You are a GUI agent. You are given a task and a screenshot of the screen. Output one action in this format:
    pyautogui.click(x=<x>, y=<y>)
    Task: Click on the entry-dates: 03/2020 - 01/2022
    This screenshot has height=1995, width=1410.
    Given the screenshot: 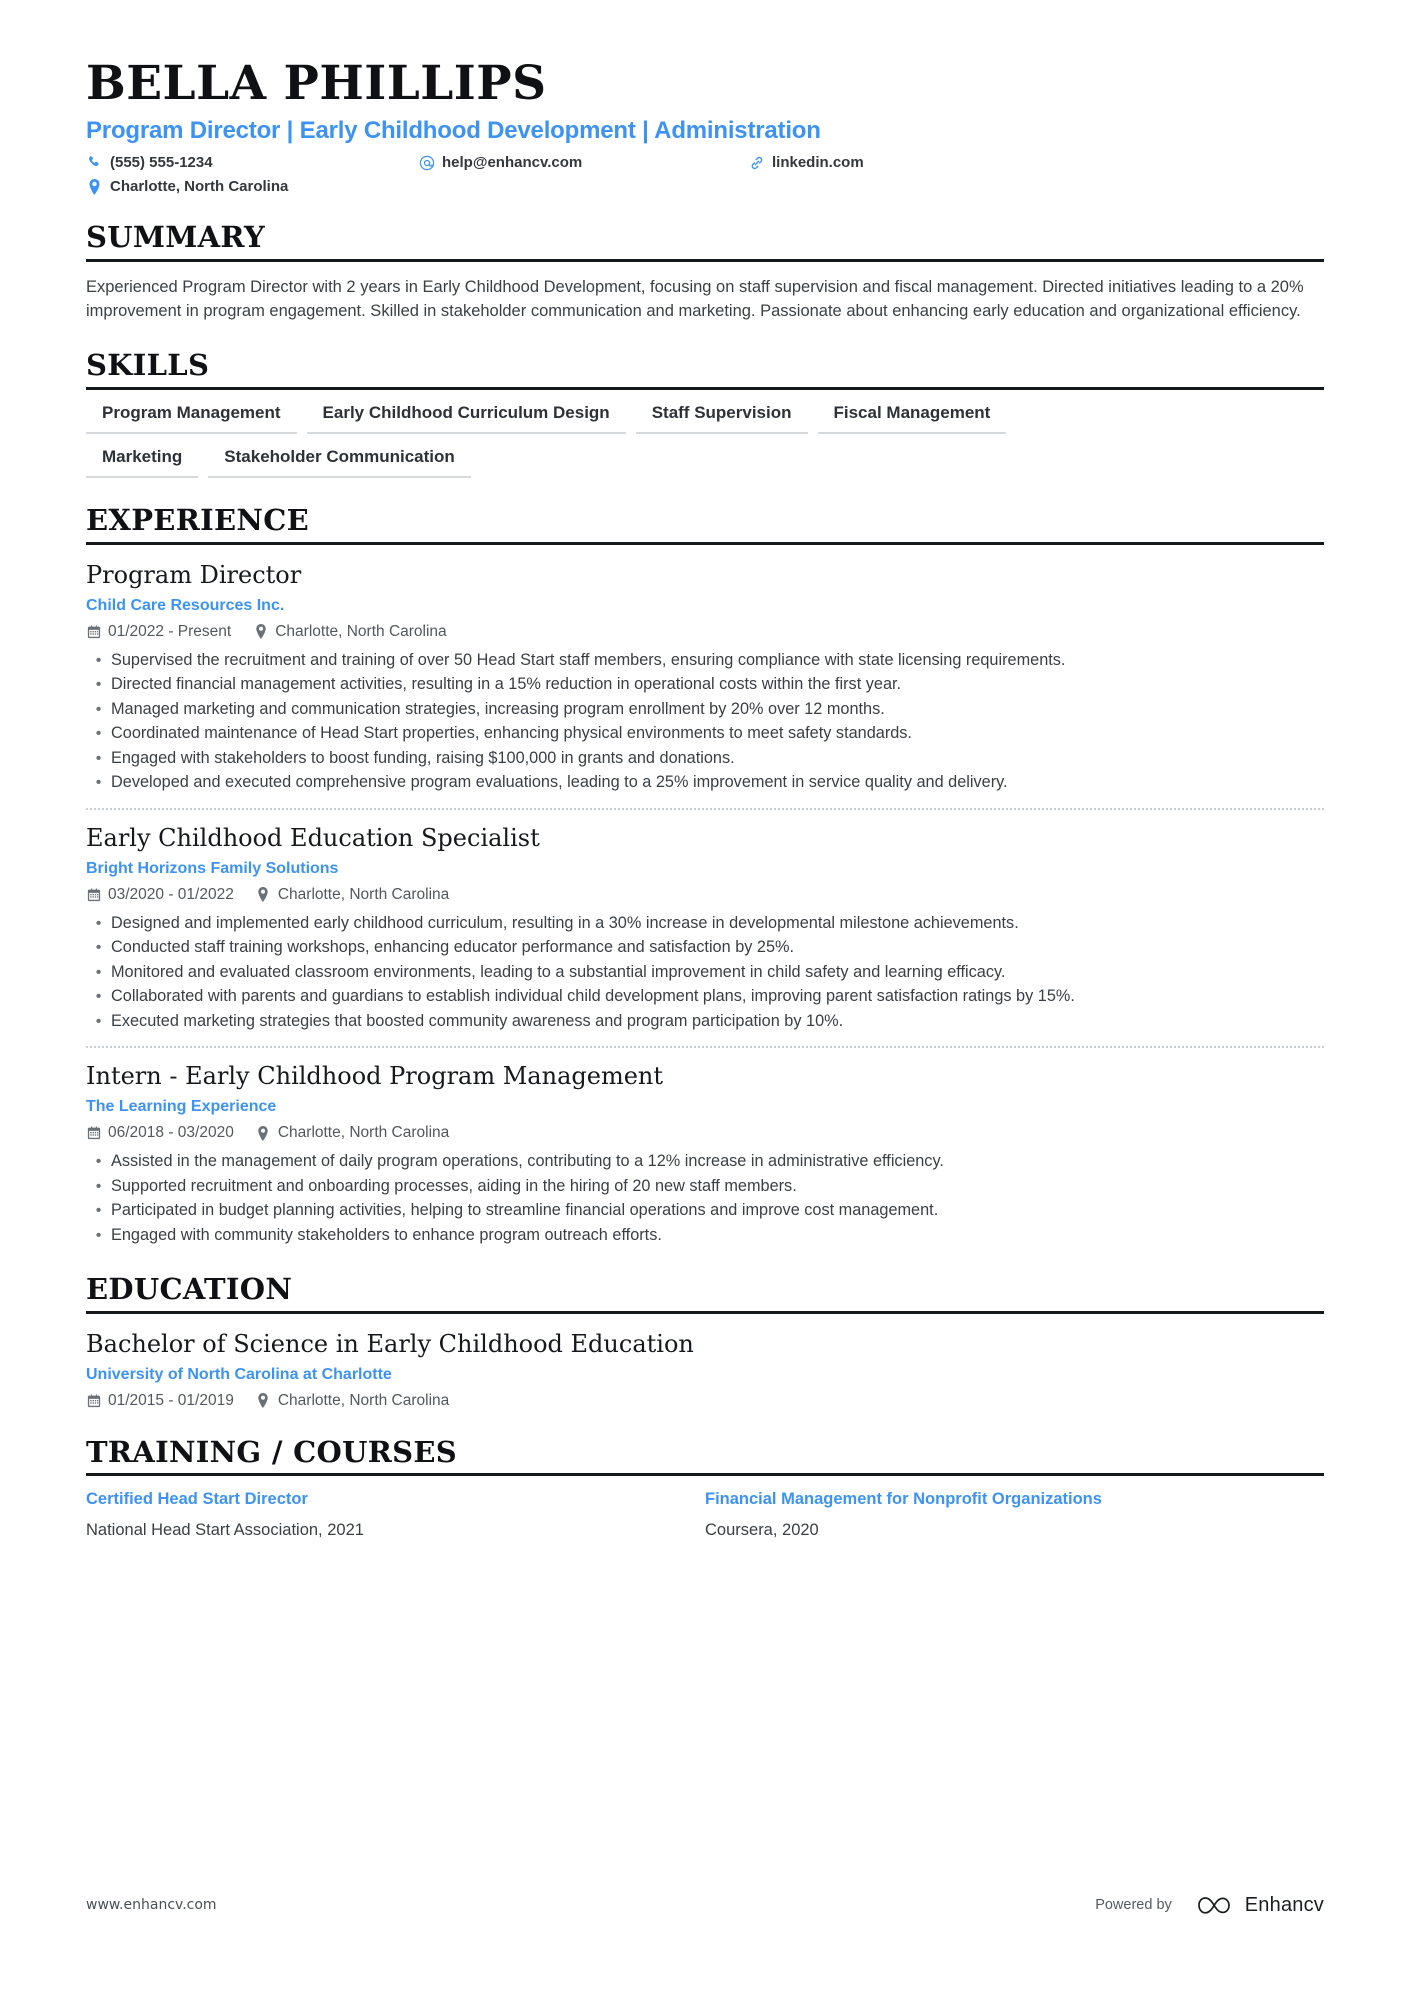 What is the action you would take?
    pyautogui.click(x=160, y=895)
    